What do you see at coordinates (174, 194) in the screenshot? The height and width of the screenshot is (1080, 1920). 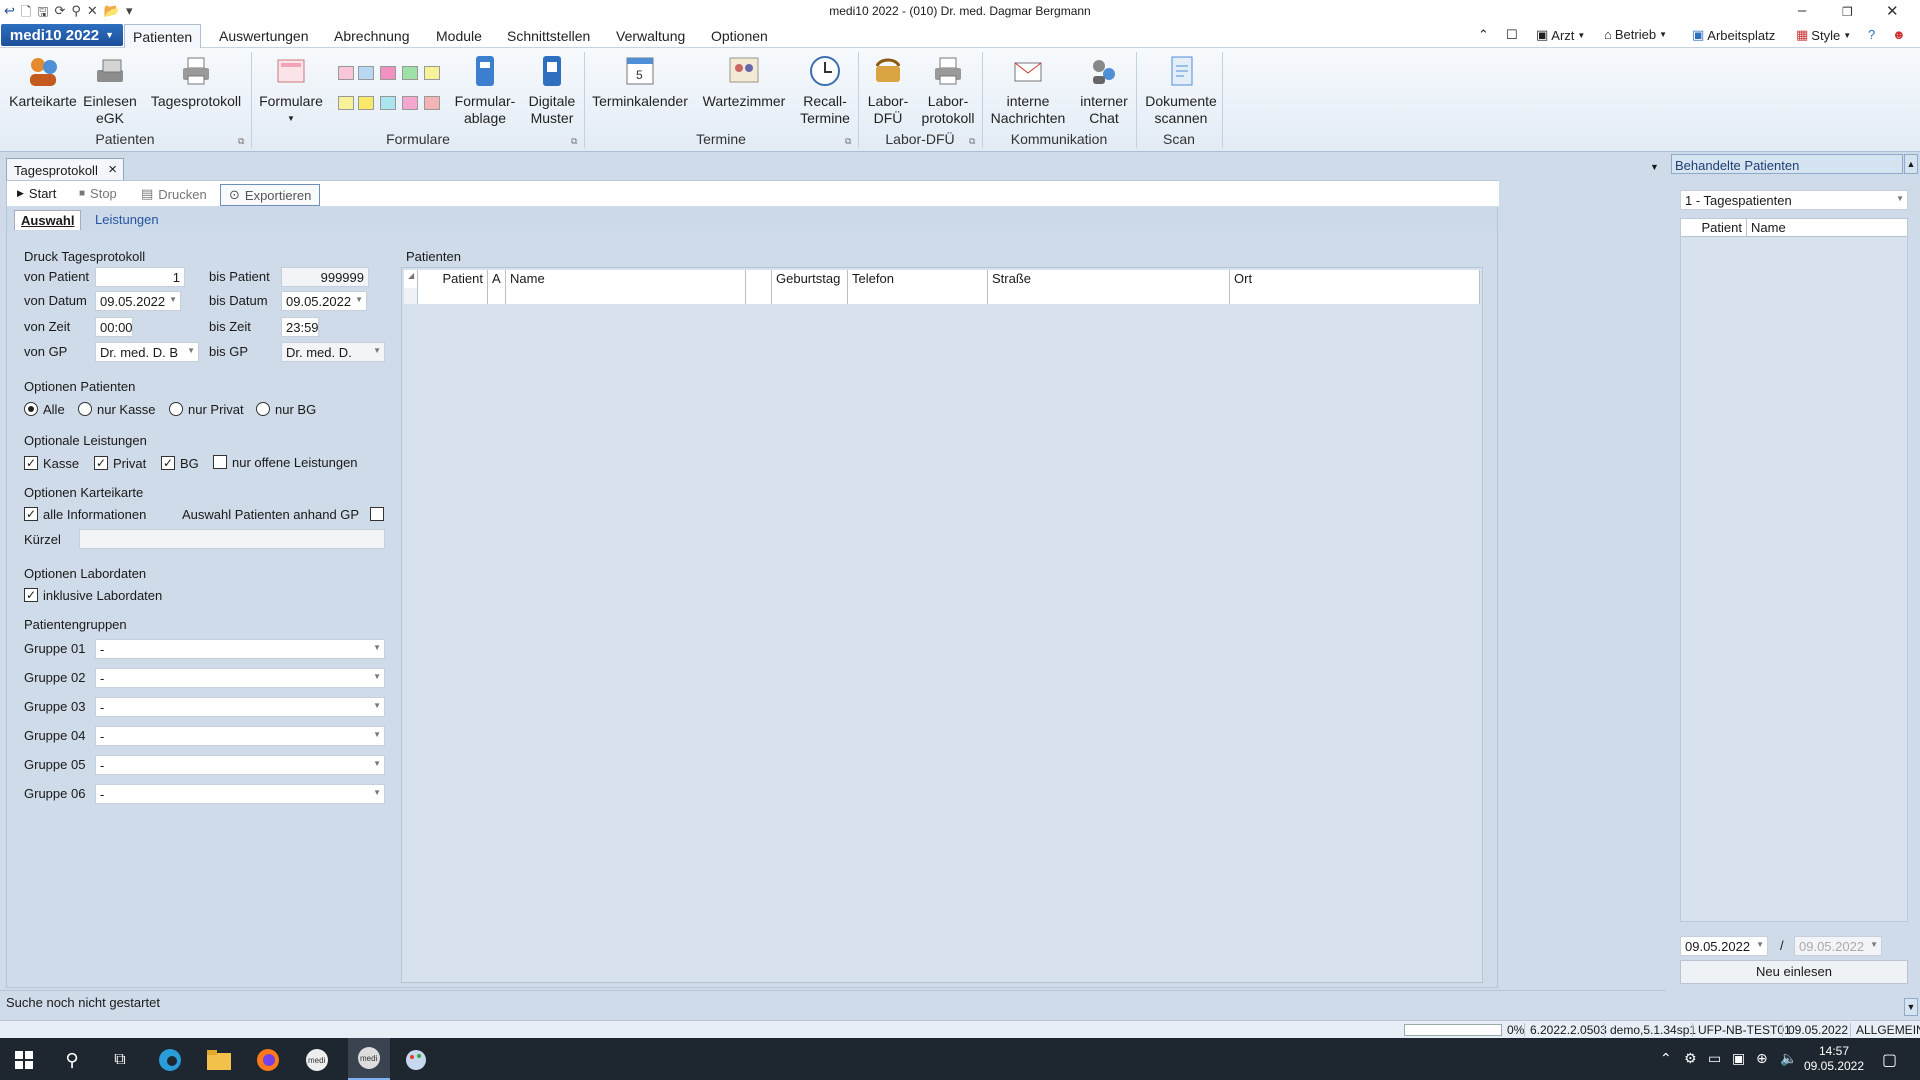 I see `drucken-button: ▤ Drucken` at bounding box center [174, 194].